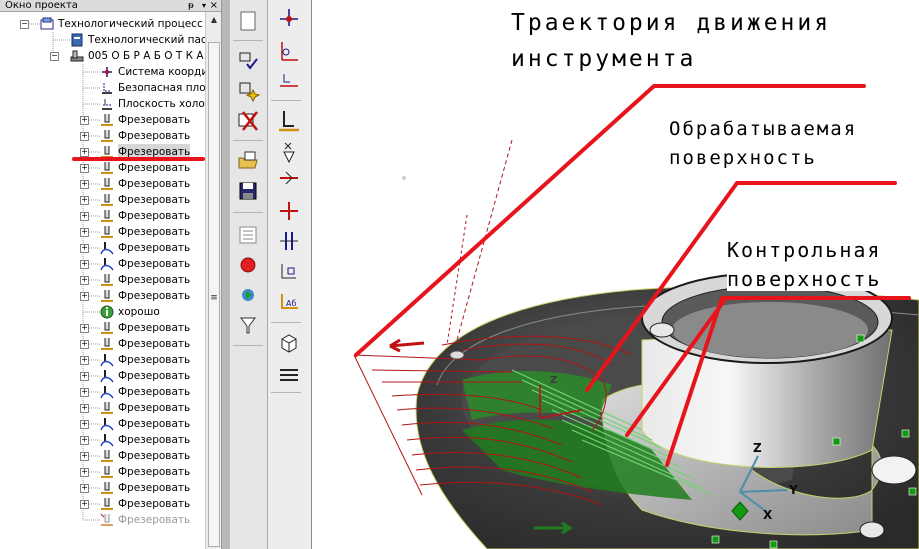 The width and height of the screenshot is (919, 549). Describe the element at coordinates (146, 40) in the screenshot. I see `tree-item-label: Технологический паспорт` at that location.